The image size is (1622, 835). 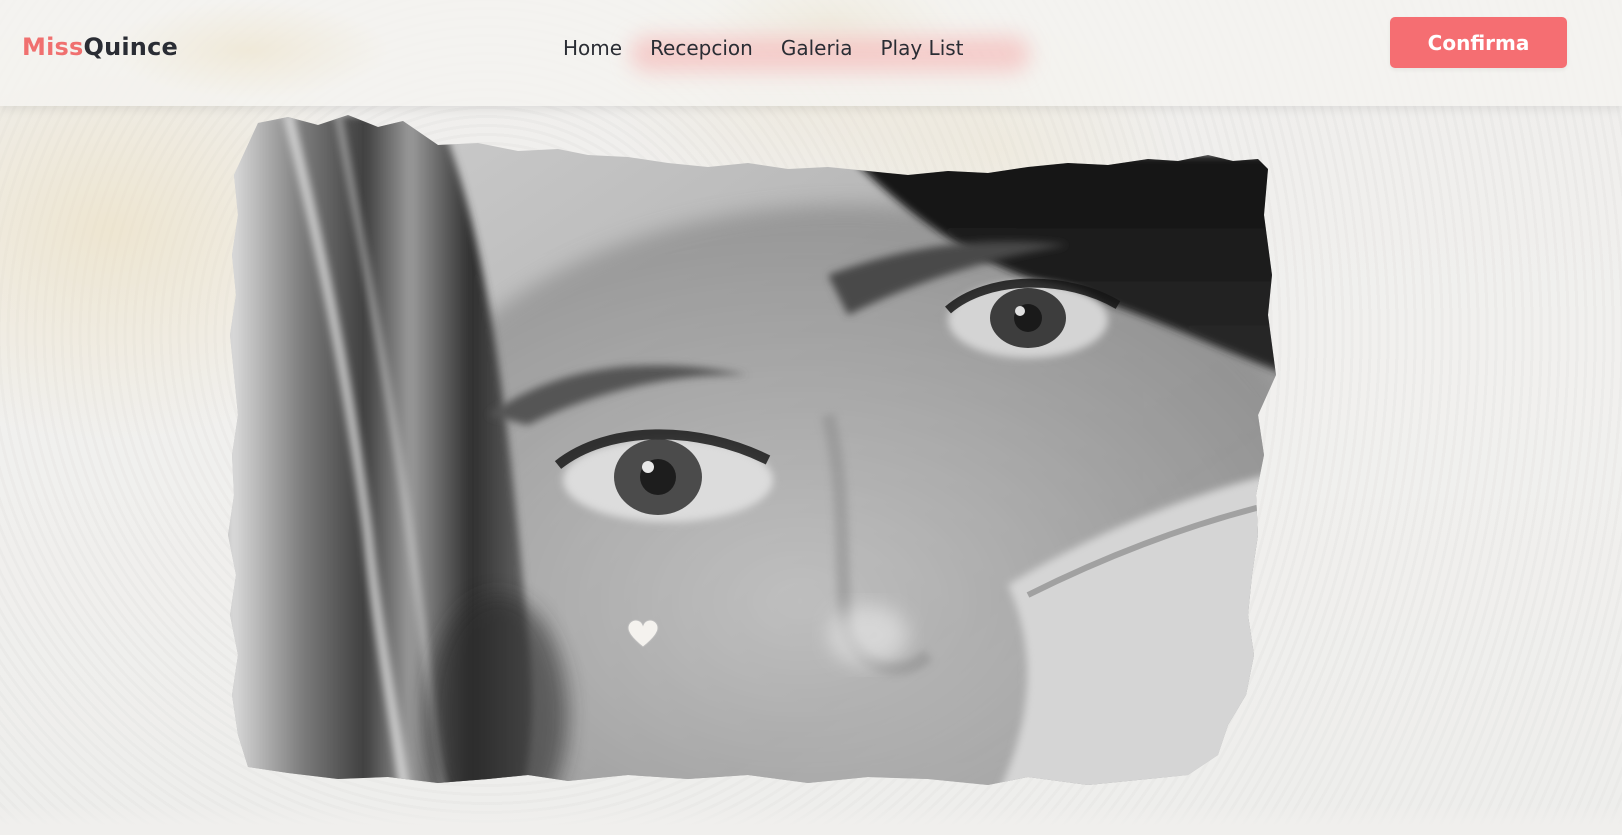 I want to click on page-bottom-fade, so click(x=811, y=820).